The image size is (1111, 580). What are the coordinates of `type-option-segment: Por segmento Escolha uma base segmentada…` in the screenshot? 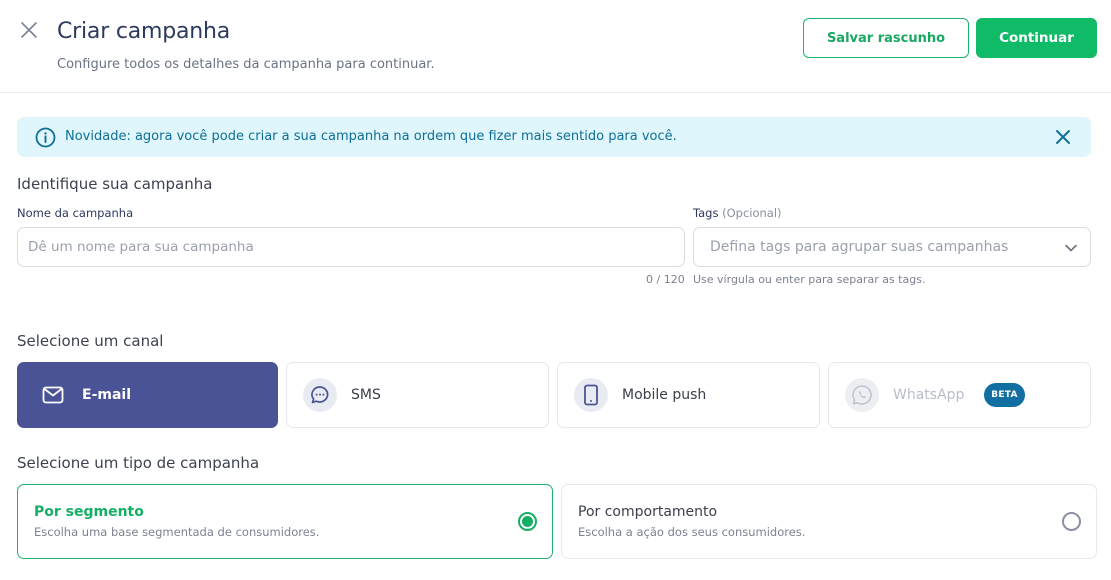 It's located at (285, 521).